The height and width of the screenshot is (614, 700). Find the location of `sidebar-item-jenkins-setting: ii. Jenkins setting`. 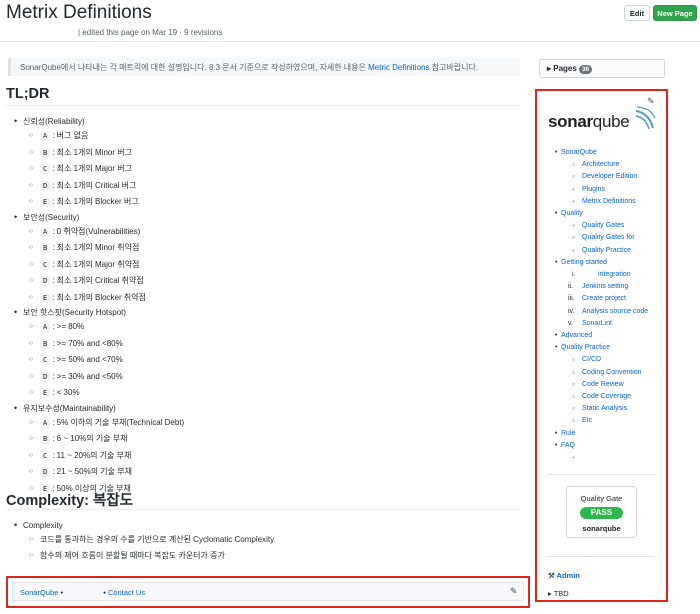

sidebar-item-jenkins-setting: ii. Jenkins setting is located at coordinates (604, 287).